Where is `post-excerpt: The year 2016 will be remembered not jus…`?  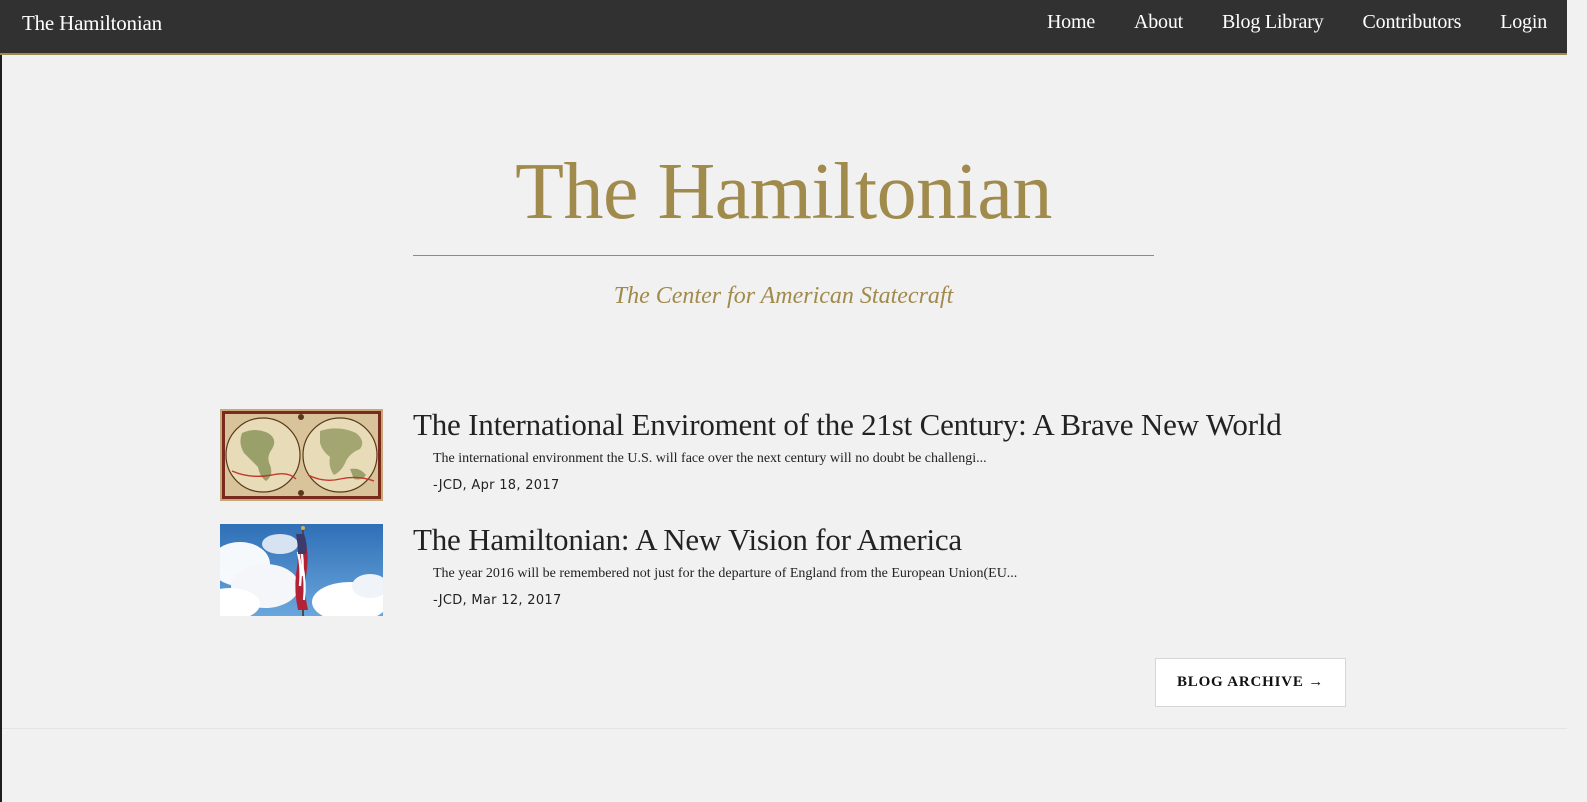 post-excerpt: The year 2016 will be remembered not jus… is located at coordinates (725, 573).